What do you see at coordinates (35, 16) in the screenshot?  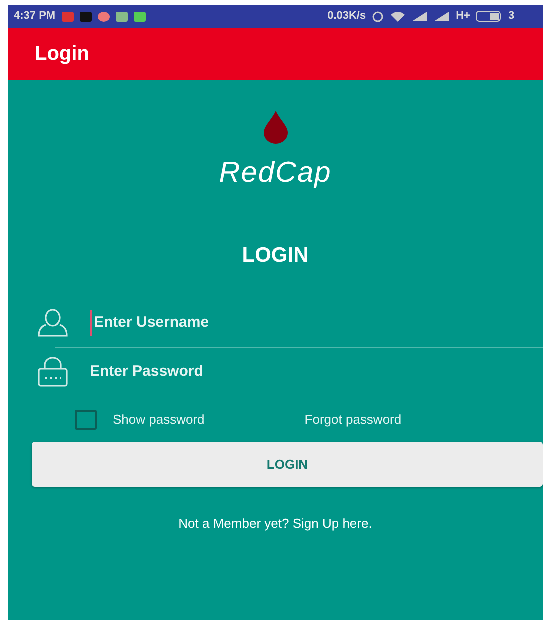 I see `status-time: 4:37 PM` at bounding box center [35, 16].